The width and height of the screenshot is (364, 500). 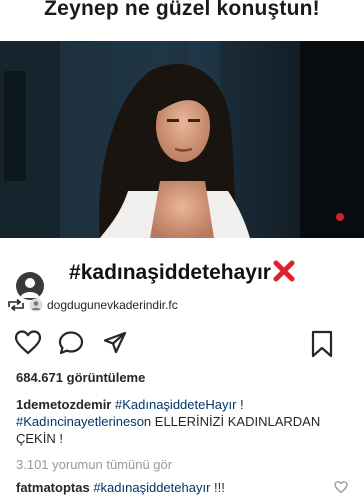 What do you see at coordinates (217, 487) in the screenshot?
I see `comment-text: !!!` at bounding box center [217, 487].